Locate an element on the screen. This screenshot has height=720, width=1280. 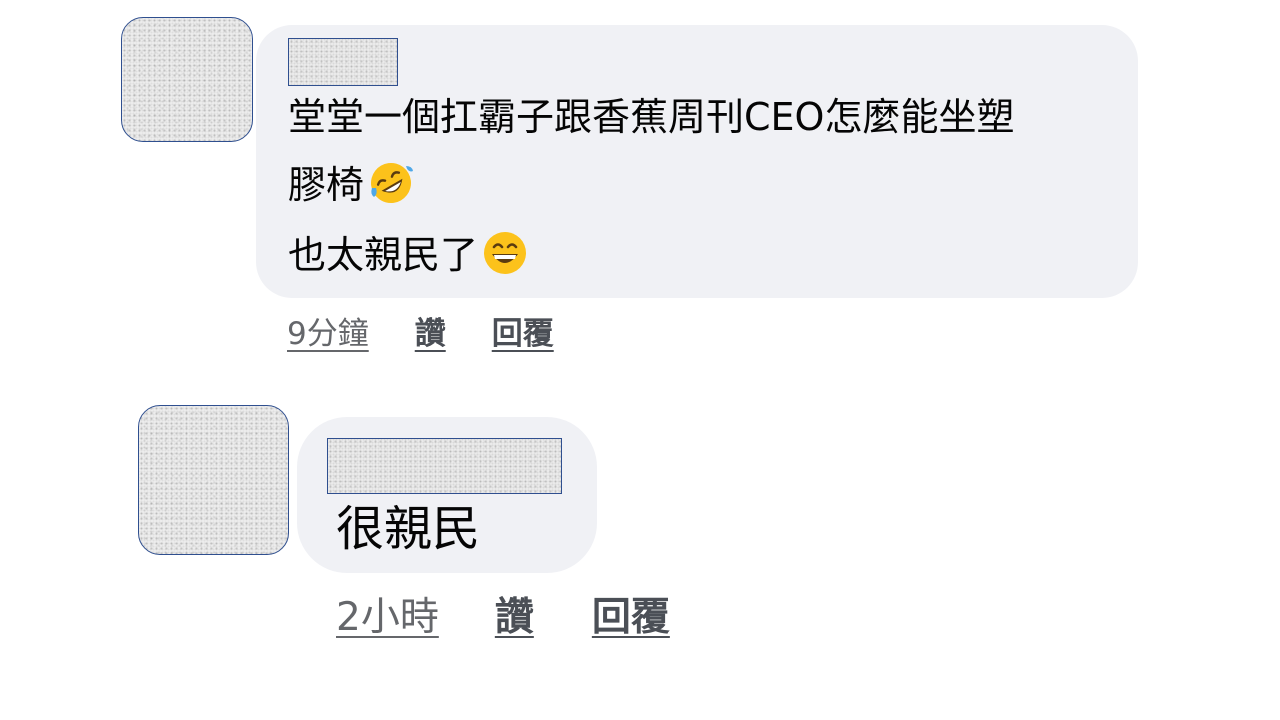
rolling-on-floor-laughing-icon is located at coordinates (392, 183).